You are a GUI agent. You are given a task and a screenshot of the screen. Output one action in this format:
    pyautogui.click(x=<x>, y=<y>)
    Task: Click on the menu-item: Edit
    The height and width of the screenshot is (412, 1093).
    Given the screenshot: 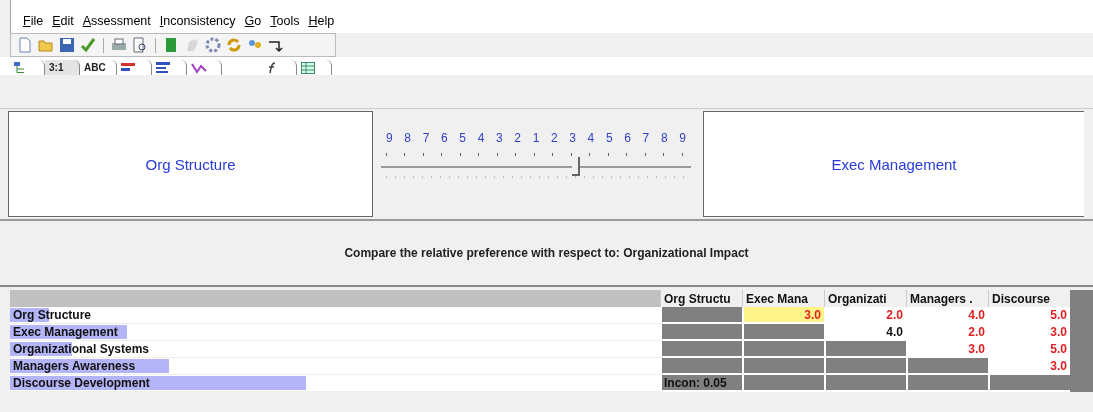 What is the action you would take?
    pyautogui.click(x=63, y=22)
    